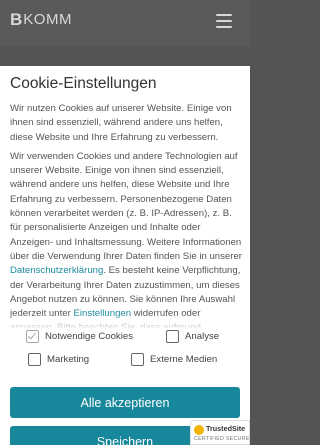  Describe the element at coordinates (125, 322) in the screenshot. I see `text-fade-overlay` at that location.